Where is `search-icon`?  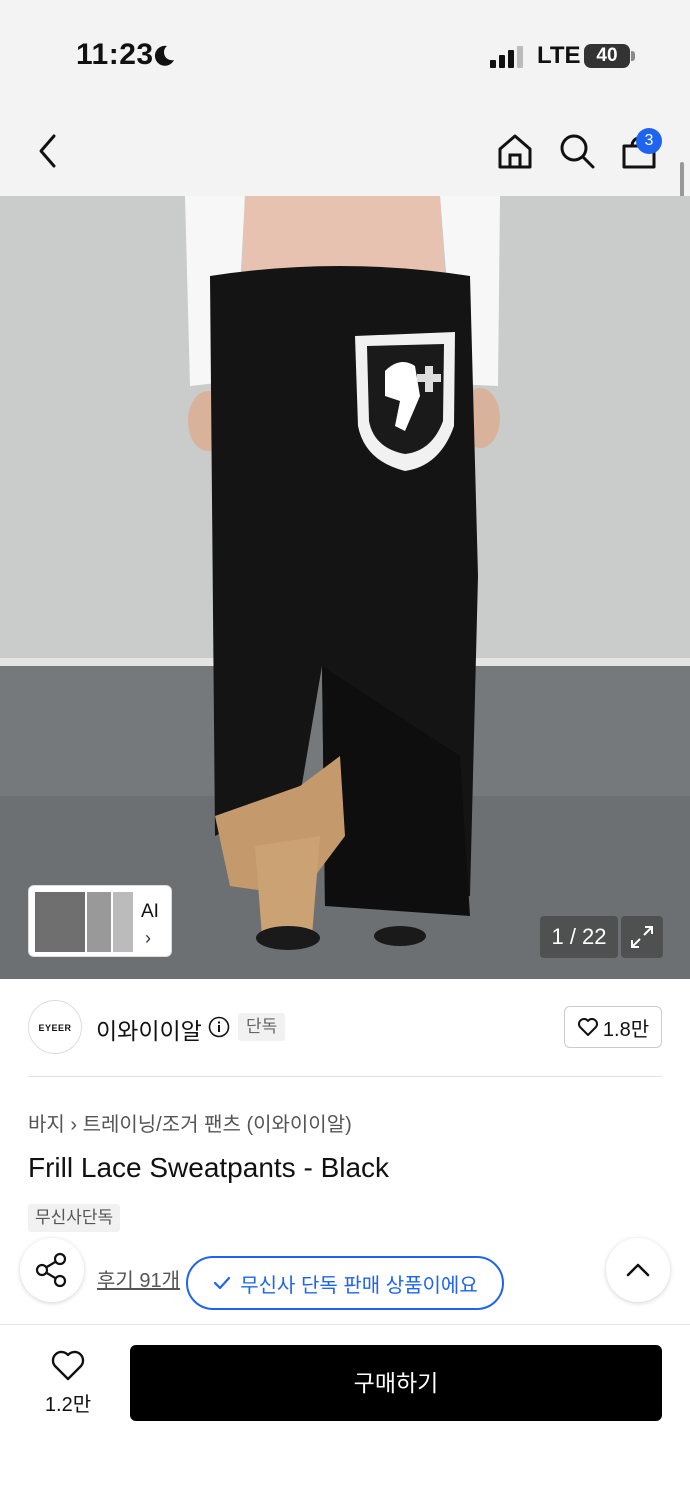
search-icon is located at coordinates (577, 151).